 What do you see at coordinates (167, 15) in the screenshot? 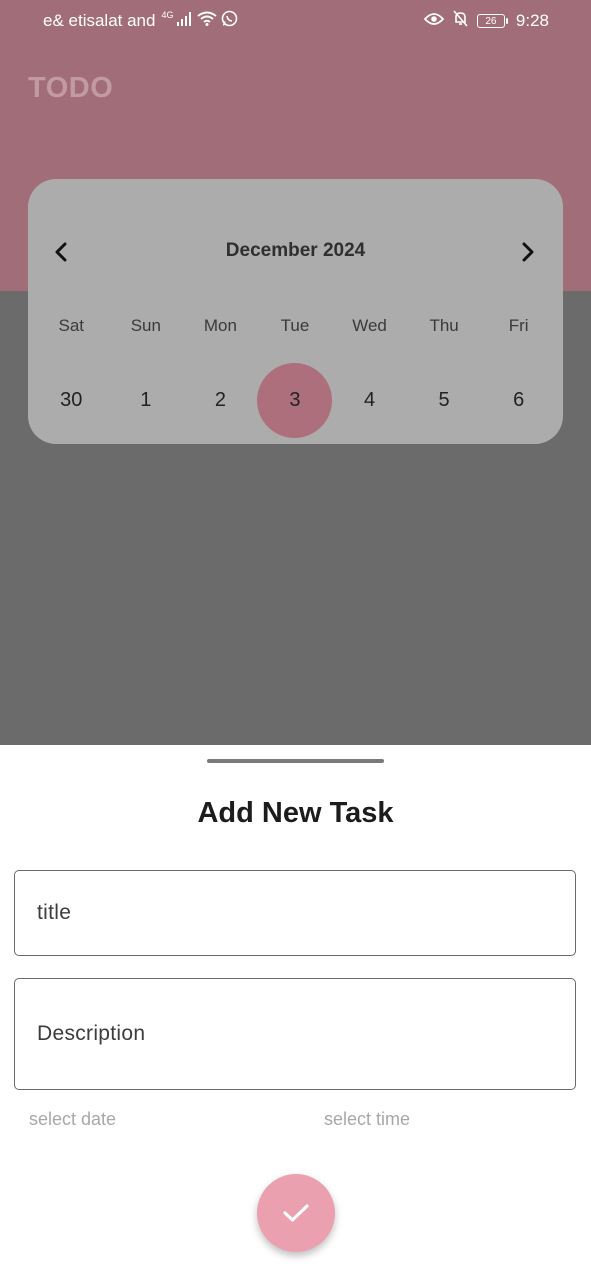
I see `network-type: 4G` at bounding box center [167, 15].